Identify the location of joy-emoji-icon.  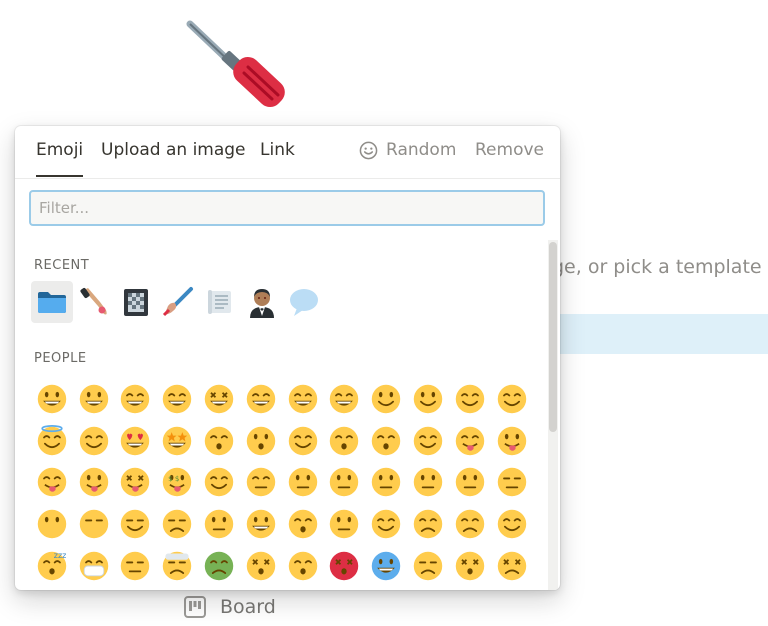
(344, 399).